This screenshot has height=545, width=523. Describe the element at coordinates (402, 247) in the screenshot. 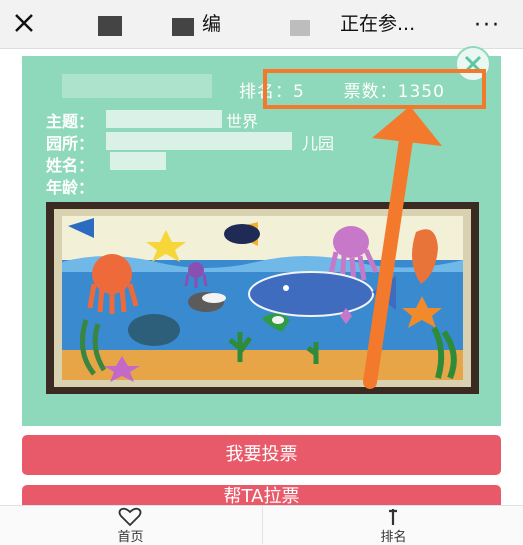

I see `orange-arrow` at that location.